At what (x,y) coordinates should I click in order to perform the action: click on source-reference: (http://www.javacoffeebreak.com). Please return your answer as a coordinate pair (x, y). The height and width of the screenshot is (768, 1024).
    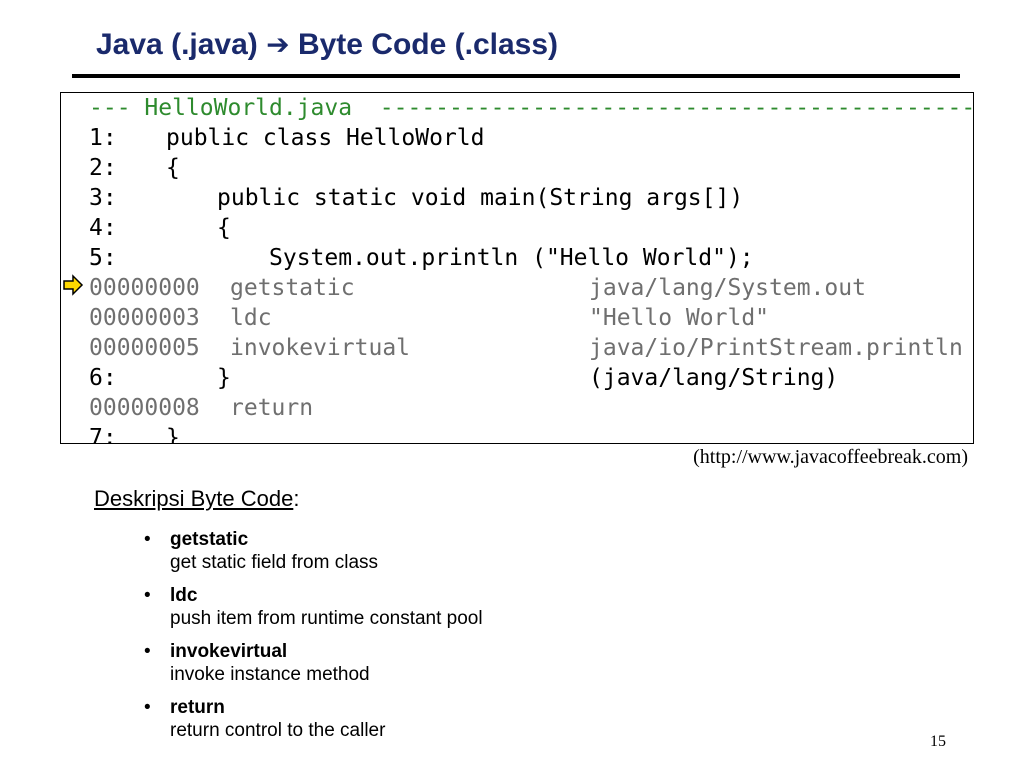
    Looking at the image, I should click on (830, 457).